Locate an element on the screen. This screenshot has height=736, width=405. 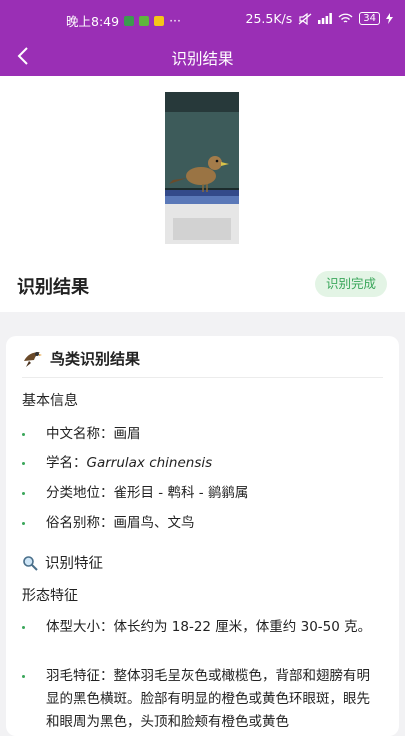
bird-icon is located at coordinates (33, 359).